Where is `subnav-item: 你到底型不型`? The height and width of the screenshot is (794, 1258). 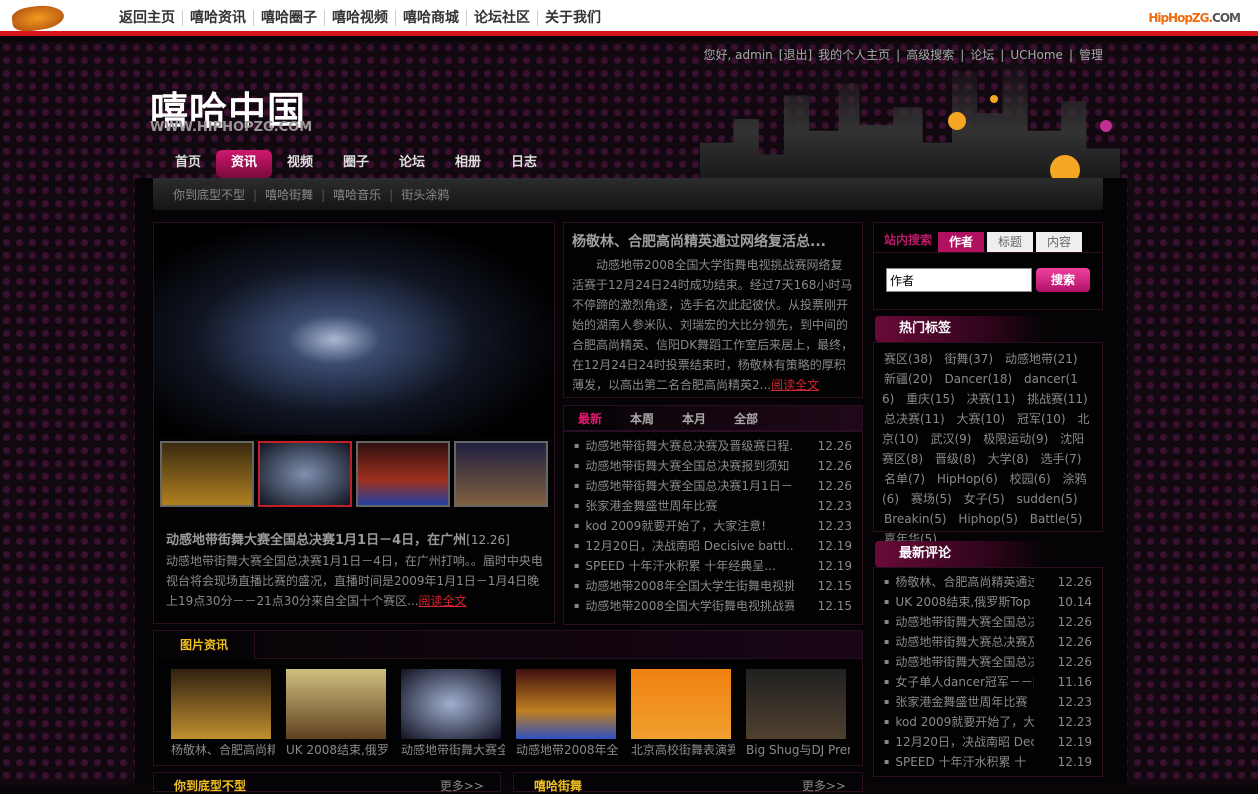 subnav-item: 你到底型不型 is located at coordinates (209, 195).